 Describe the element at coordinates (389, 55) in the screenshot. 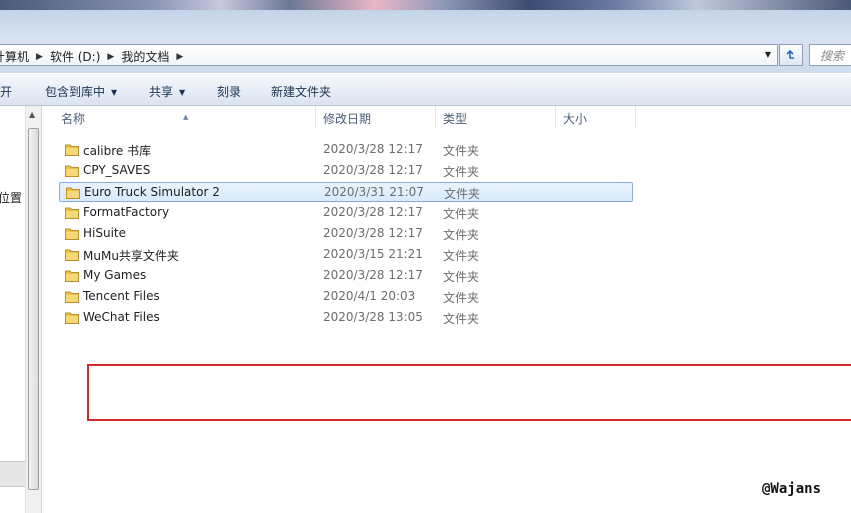

I see `address-bar: 计算机 ▶ 软件 (D:) ▶ 我的文档 ▶ ▼` at that location.